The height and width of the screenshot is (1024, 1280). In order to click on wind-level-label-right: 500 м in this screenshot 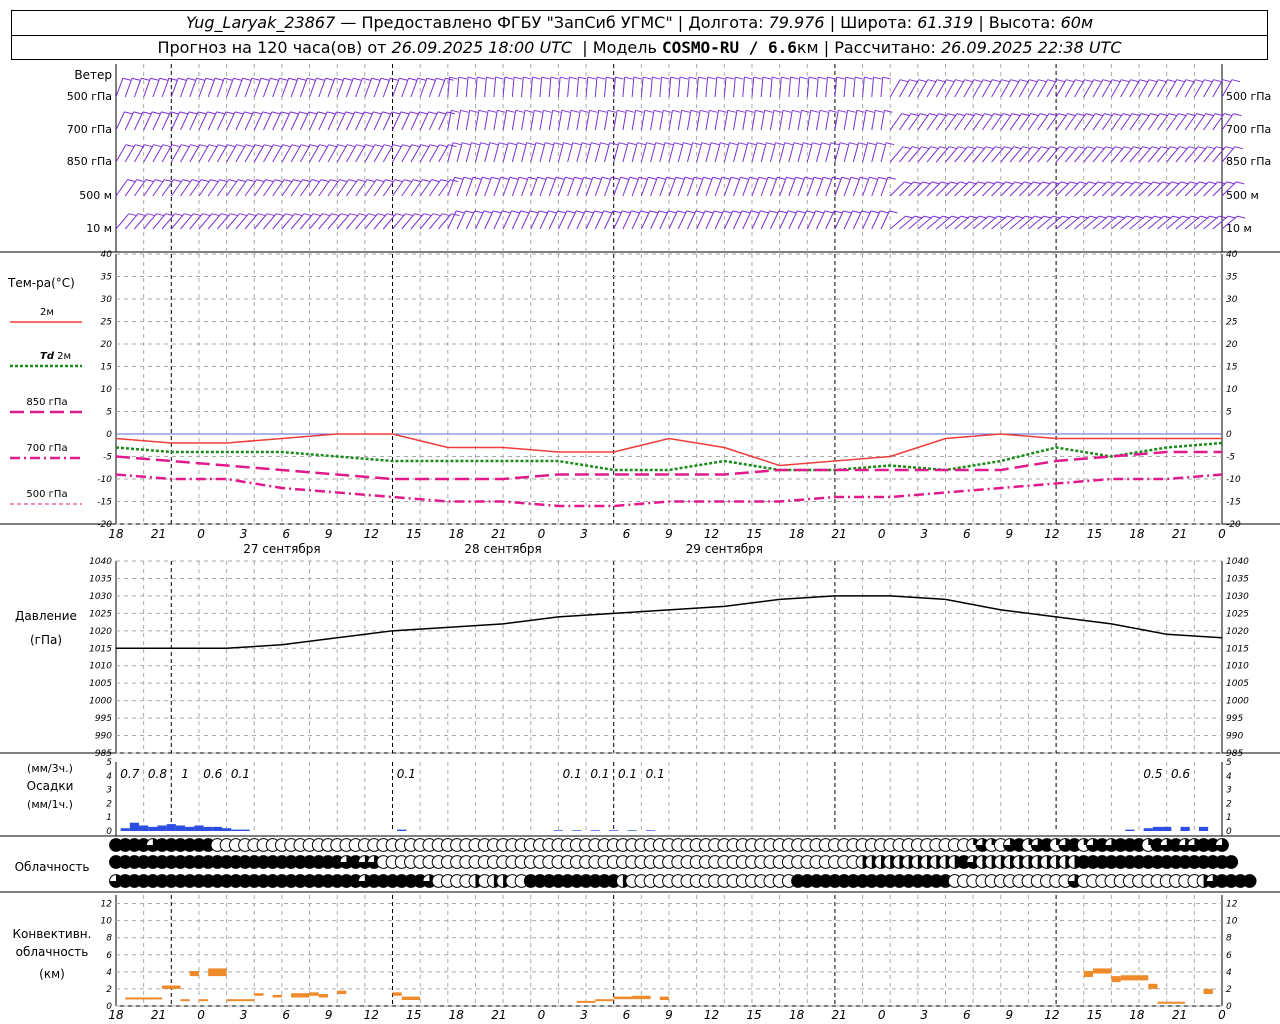, I will do `click(1242, 195)`.